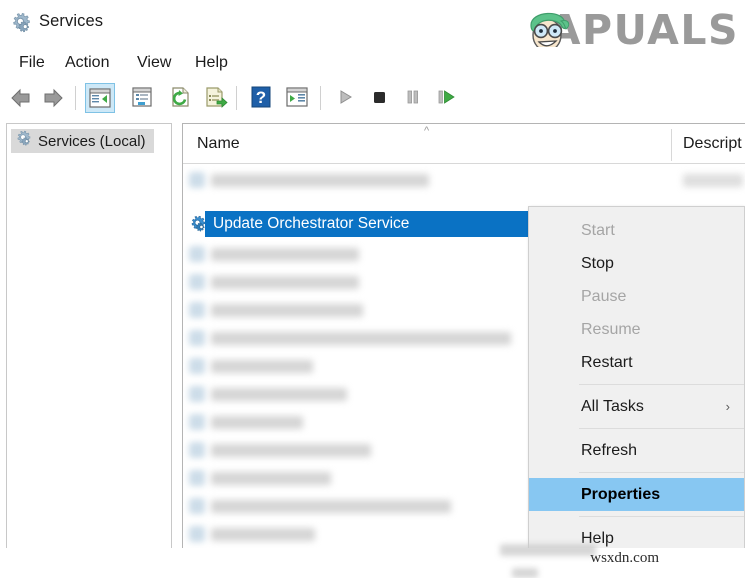 The height and width of the screenshot is (578, 745). What do you see at coordinates (21, 98) in the screenshot?
I see `back-arrow-icon` at bounding box center [21, 98].